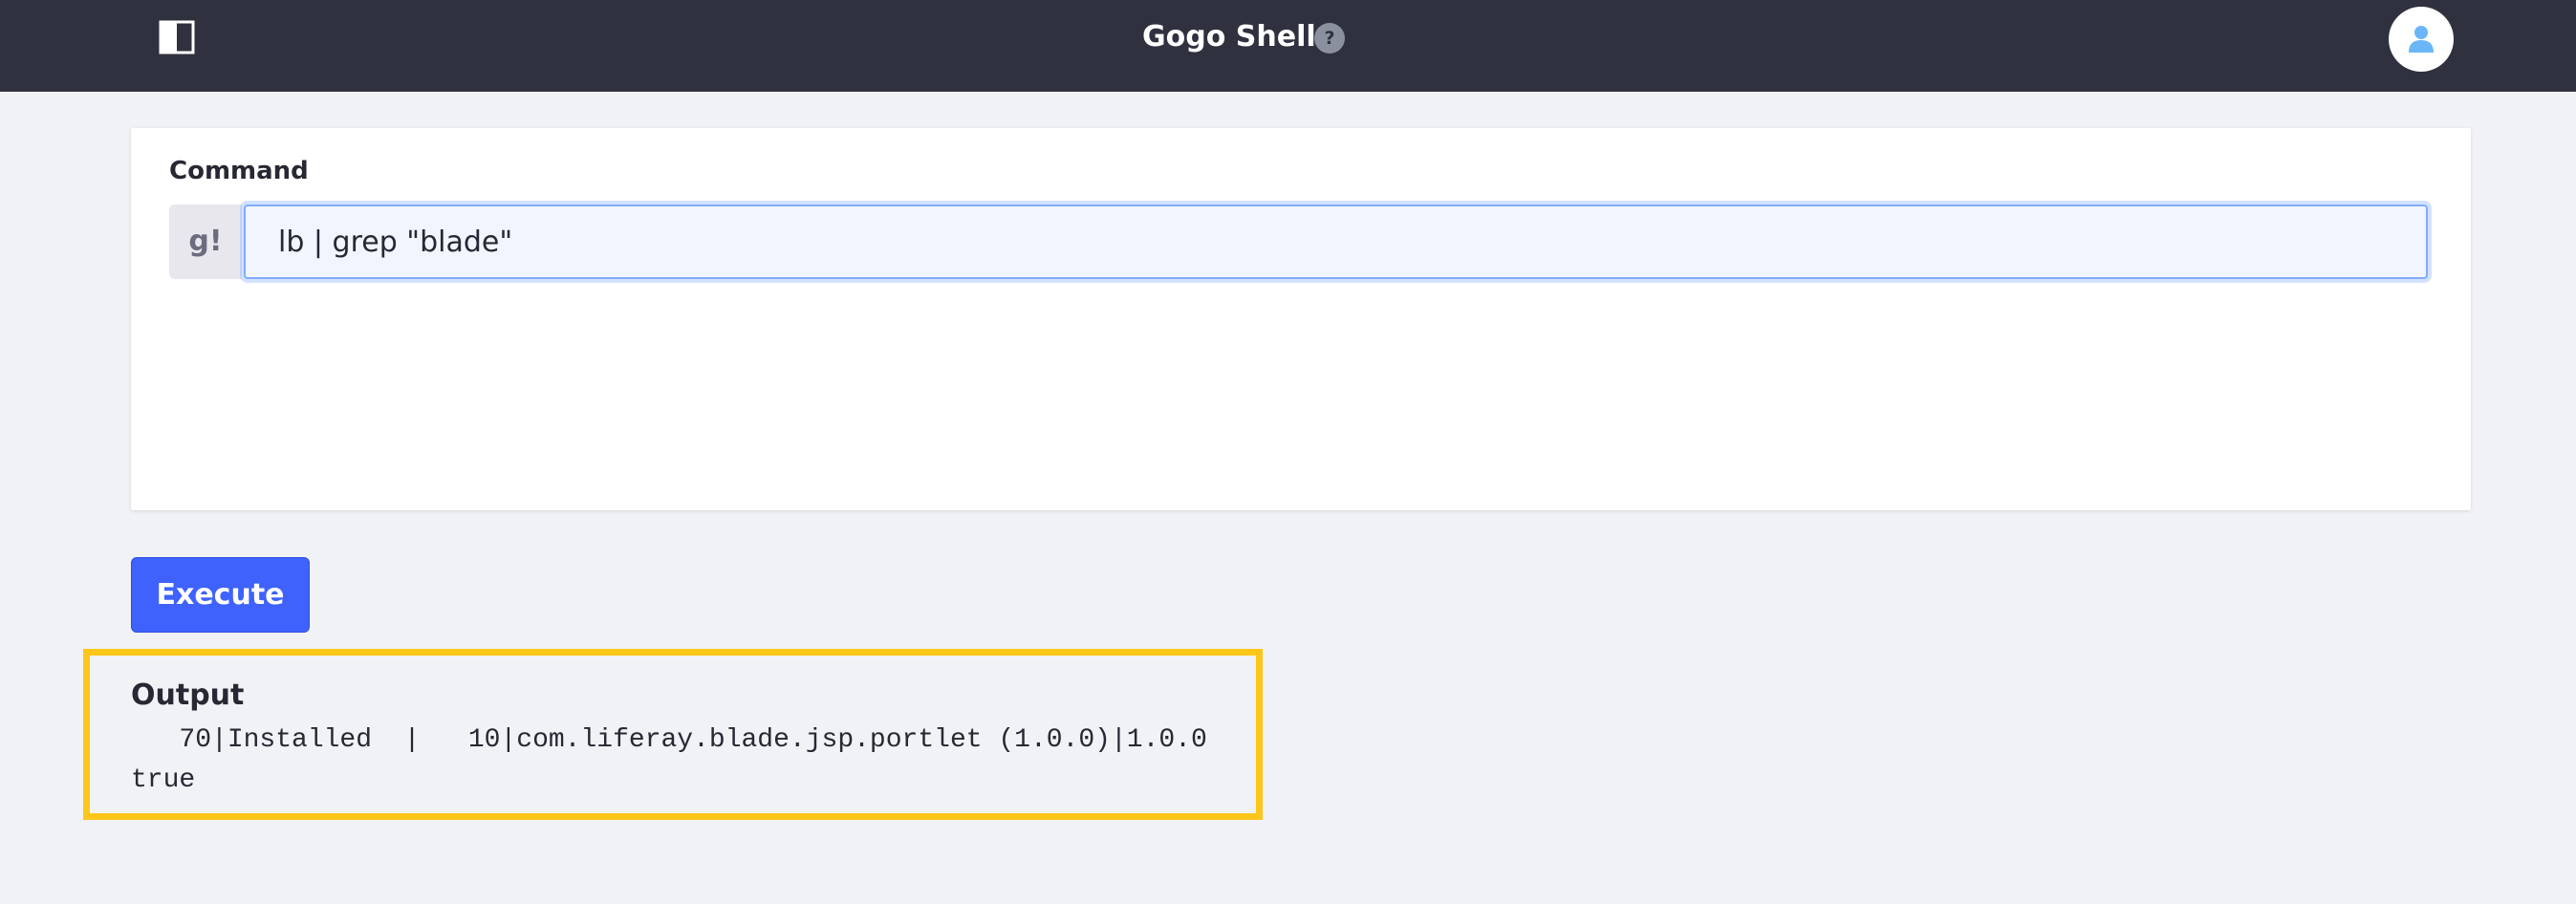 The image size is (2576, 904). What do you see at coordinates (2421, 39) in the screenshot?
I see `user-avatar-icon` at bounding box center [2421, 39].